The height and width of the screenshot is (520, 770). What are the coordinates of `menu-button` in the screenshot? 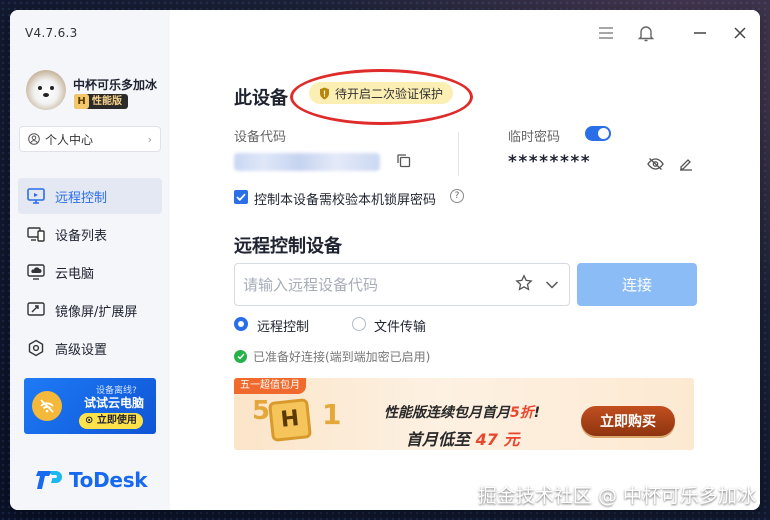 It's located at (606, 33).